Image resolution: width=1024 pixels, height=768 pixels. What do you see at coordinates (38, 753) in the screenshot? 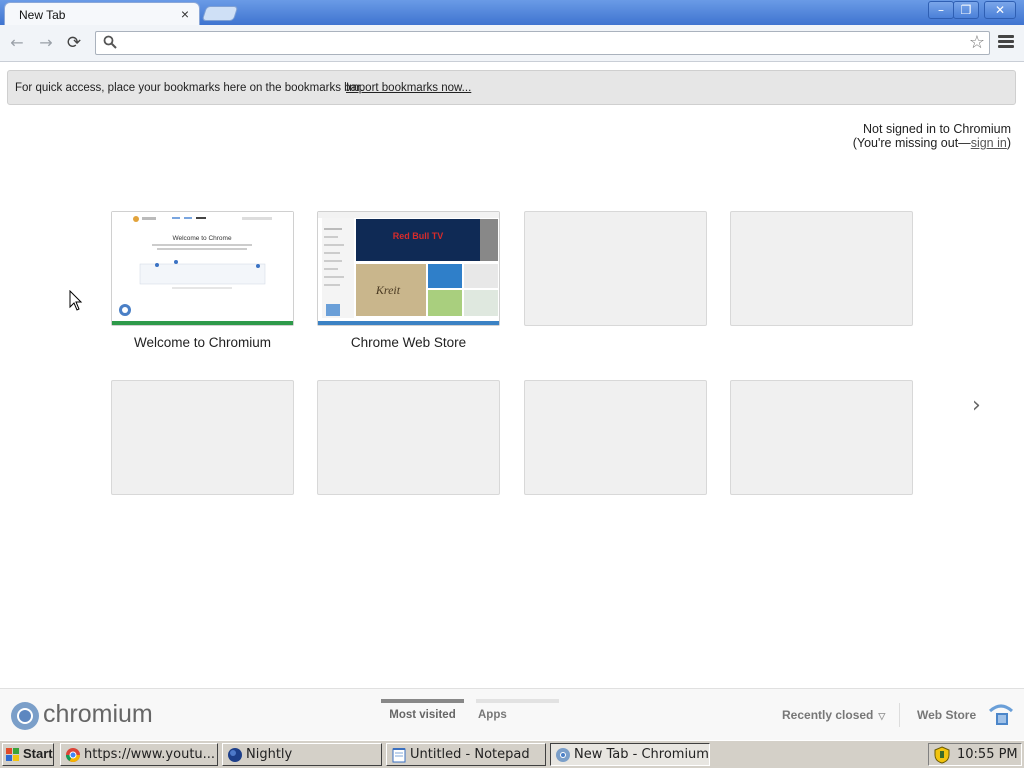
I see `start-label: Start` at bounding box center [38, 753].